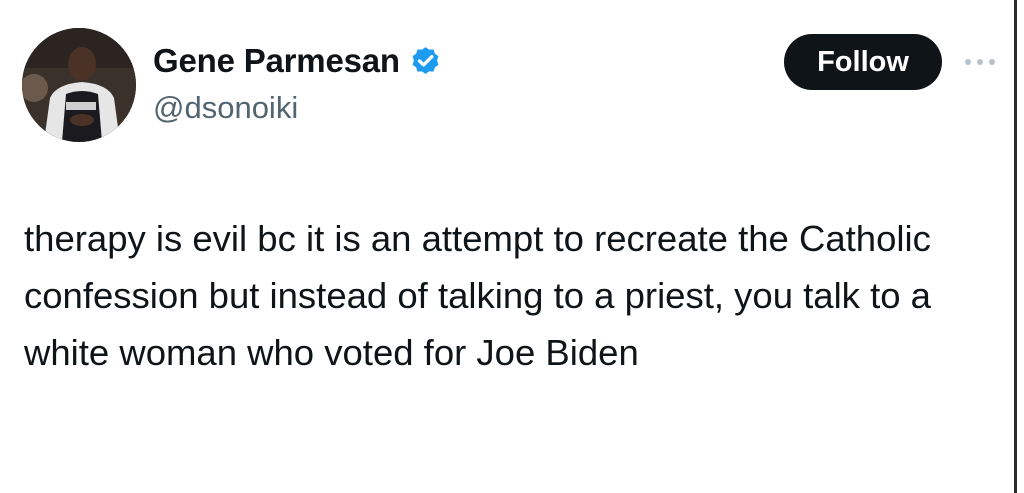 Image resolution: width=1024 pixels, height=493 pixels. What do you see at coordinates (79, 85) in the screenshot?
I see `avatar` at bounding box center [79, 85].